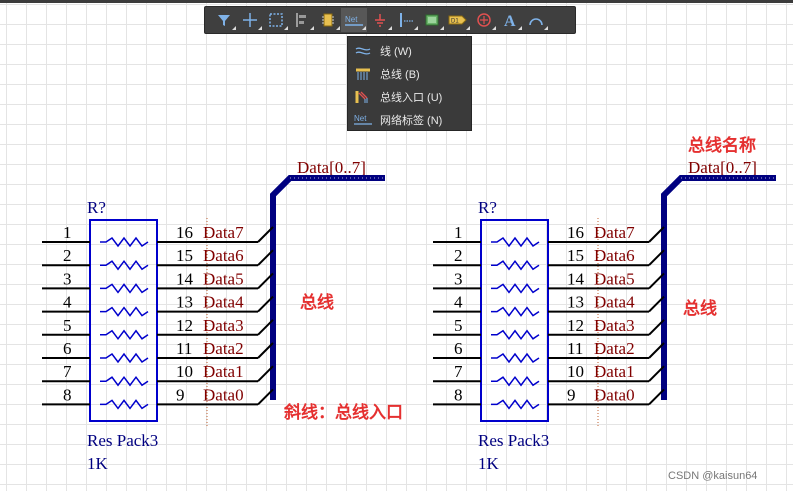 This screenshot has width=793, height=491. What do you see at coordinates (713, 476) in the screenshot?
I see `watermark: CSDN @kaisun64` at bounding box center [713, 476].